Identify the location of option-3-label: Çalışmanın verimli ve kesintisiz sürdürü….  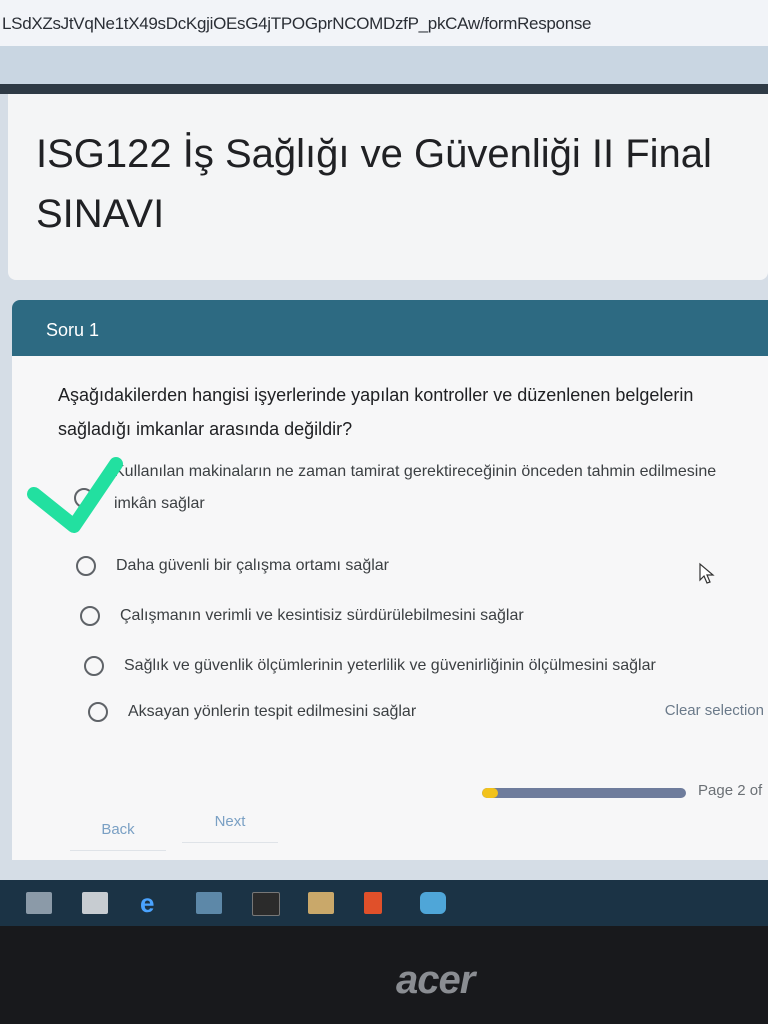
(322, 615).